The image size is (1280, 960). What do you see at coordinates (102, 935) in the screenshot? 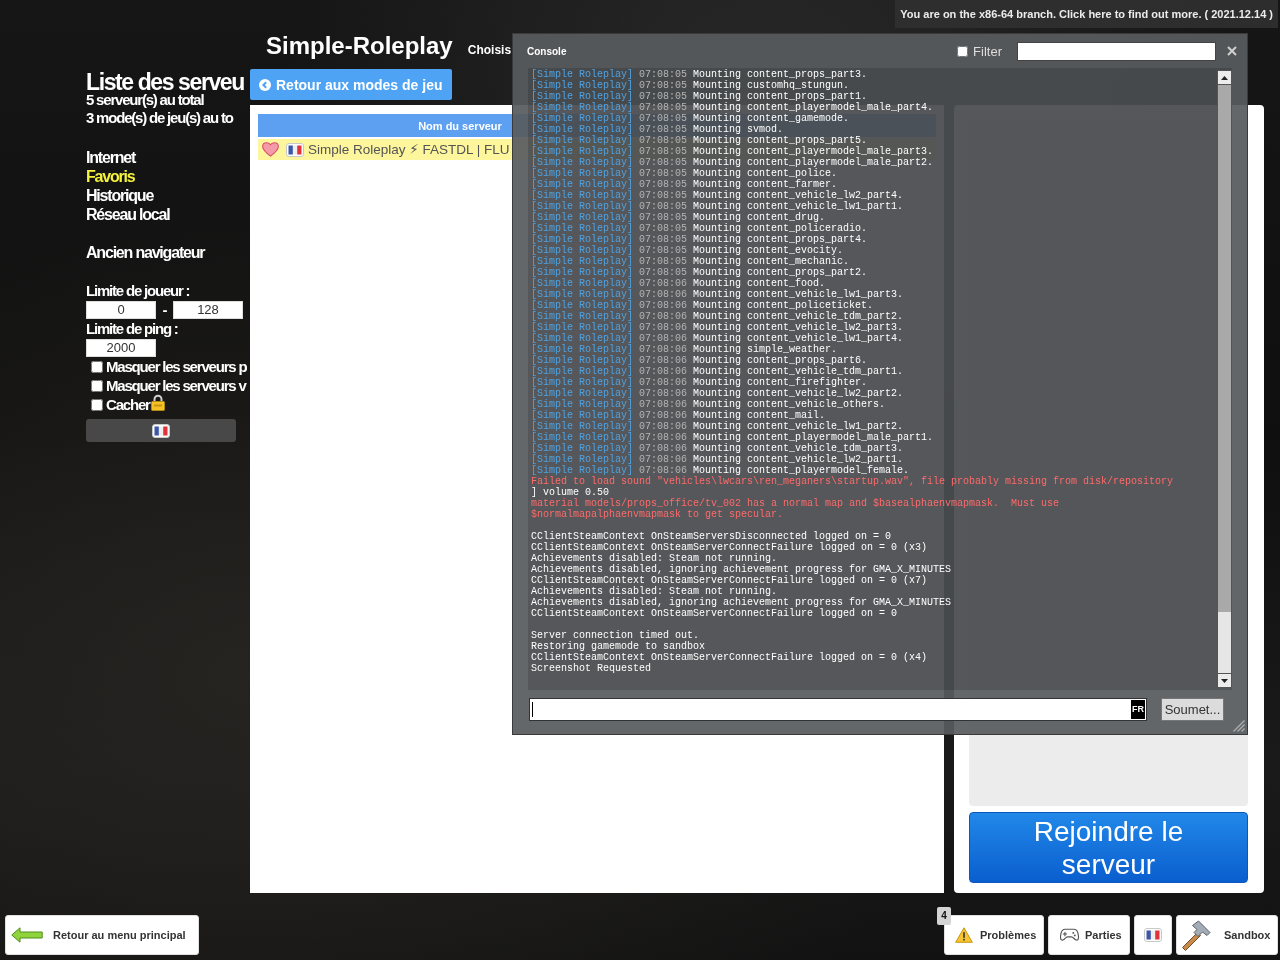
I see `back-to-menu-button: Retour au menu principal` at bounding box center [102, 935].